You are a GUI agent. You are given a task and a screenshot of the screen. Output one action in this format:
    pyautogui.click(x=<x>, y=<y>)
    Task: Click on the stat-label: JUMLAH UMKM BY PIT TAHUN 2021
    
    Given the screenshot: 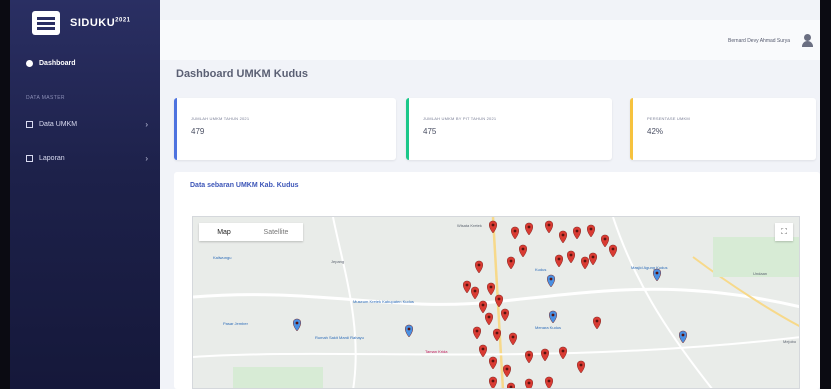 What is the action you would take?
    pyautogui.click(x=460, y=118)
    